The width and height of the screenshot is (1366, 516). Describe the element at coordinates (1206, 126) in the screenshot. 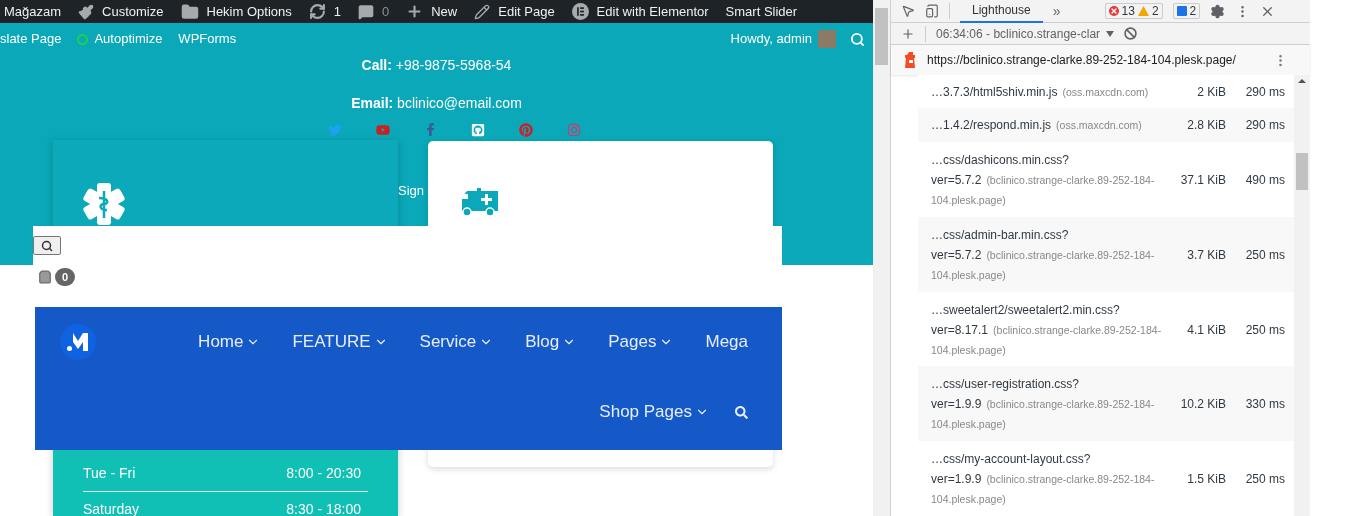

I see `transfer-size: 2.8 KiB` at that location.